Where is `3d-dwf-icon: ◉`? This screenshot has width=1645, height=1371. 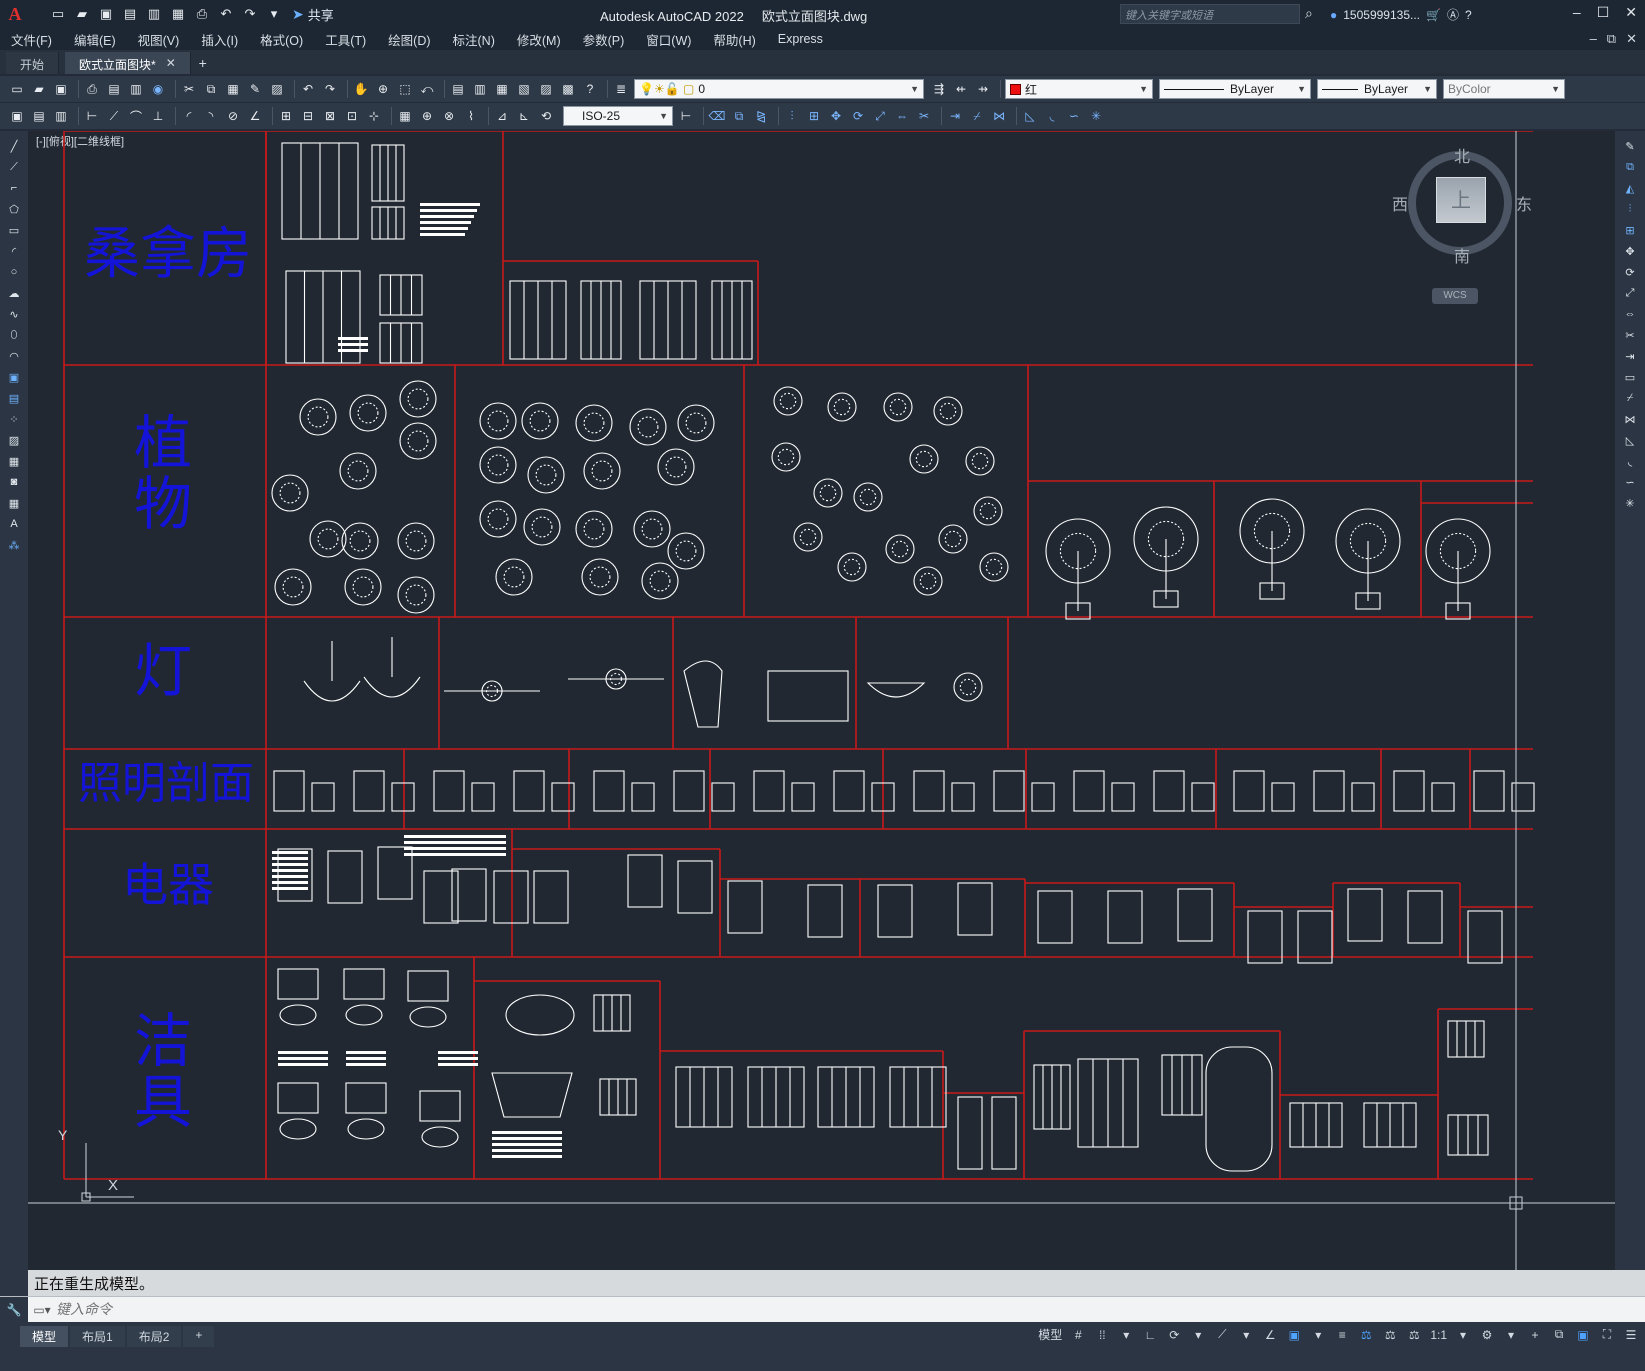 3d-dwf-icon: ◉ is located at coordinates (158, 89).